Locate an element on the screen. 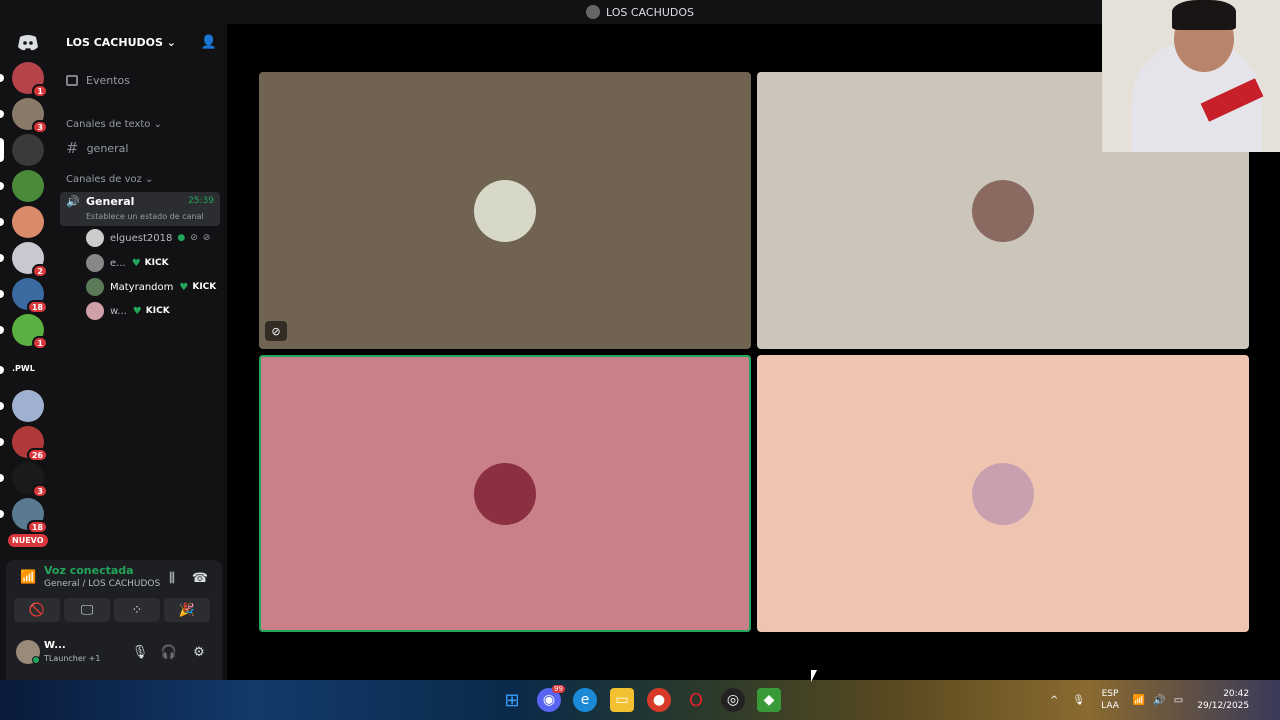 The image size is (1280, 720). server-item: 26 is located at coordinates (30, 444).